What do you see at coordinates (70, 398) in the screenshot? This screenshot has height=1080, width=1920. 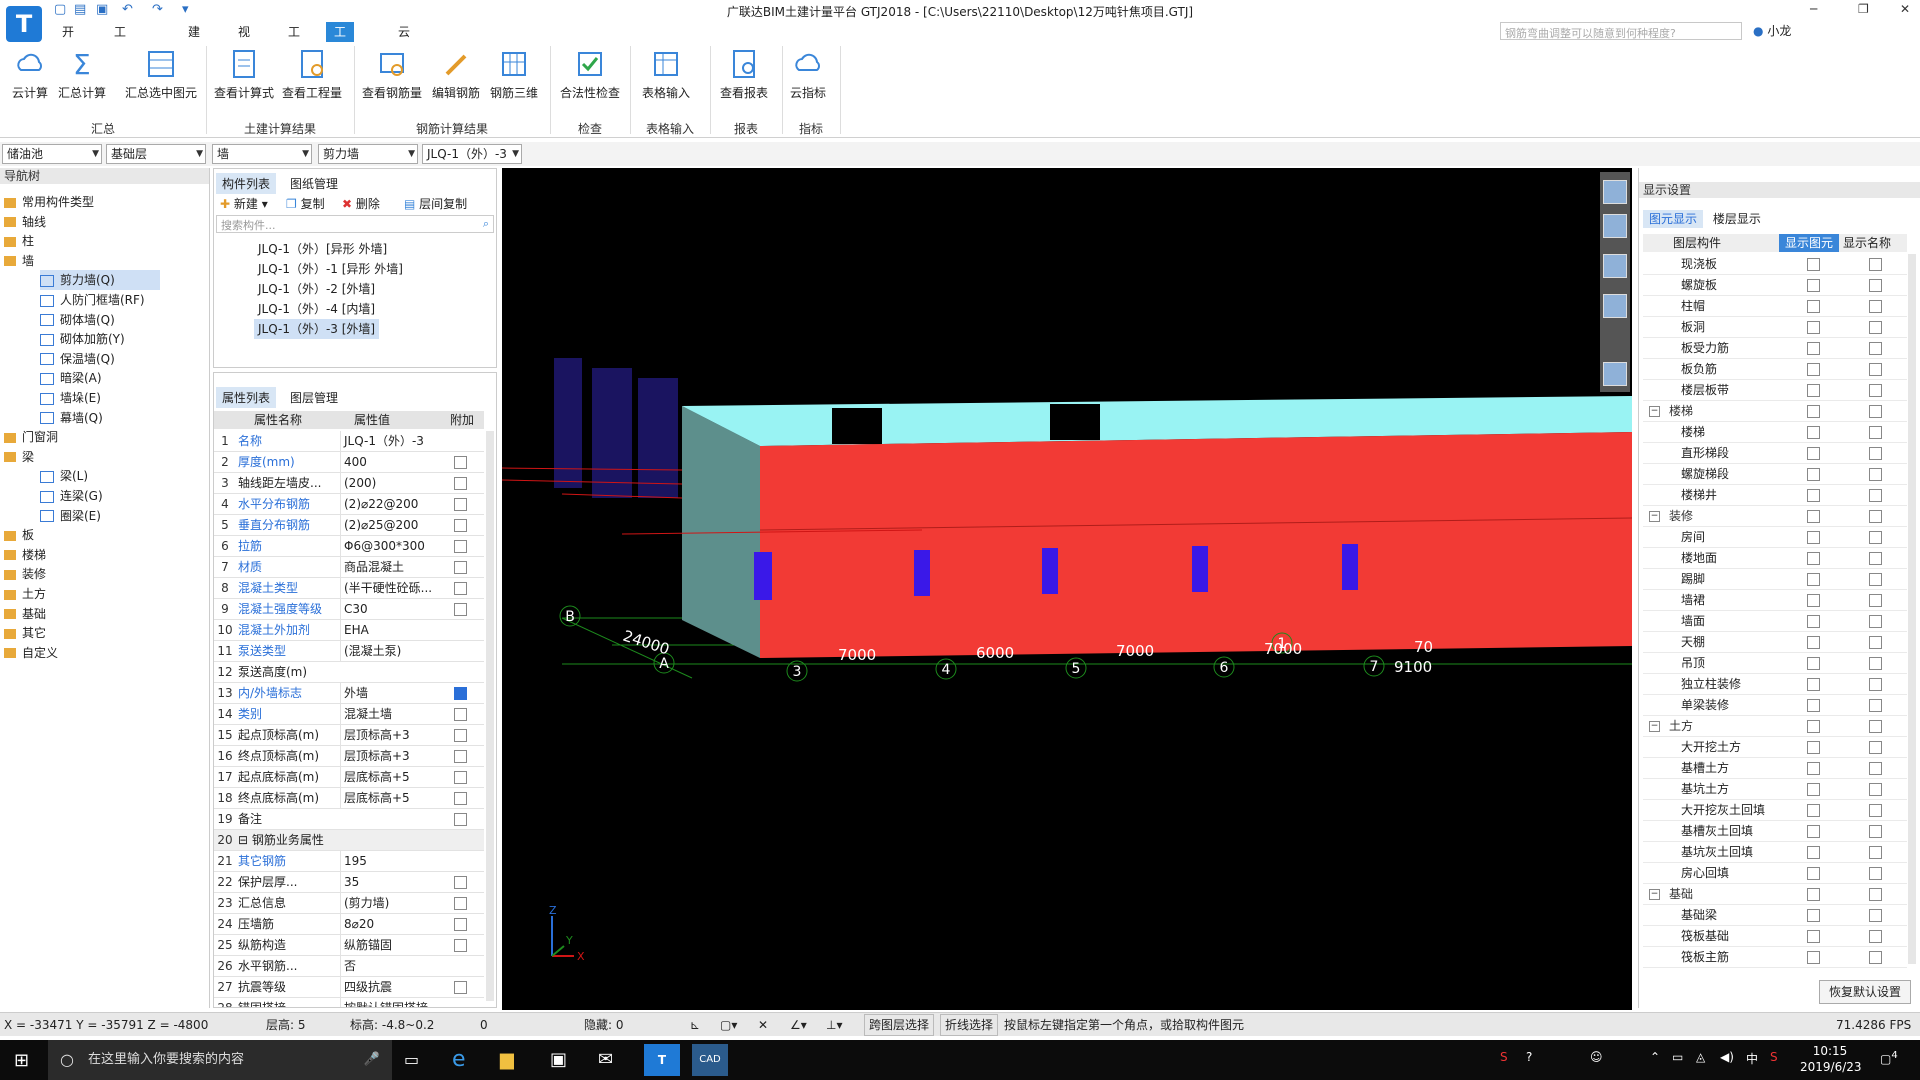 I see `nav-item: 墙垛(E)` at bounding box center [70, 398].